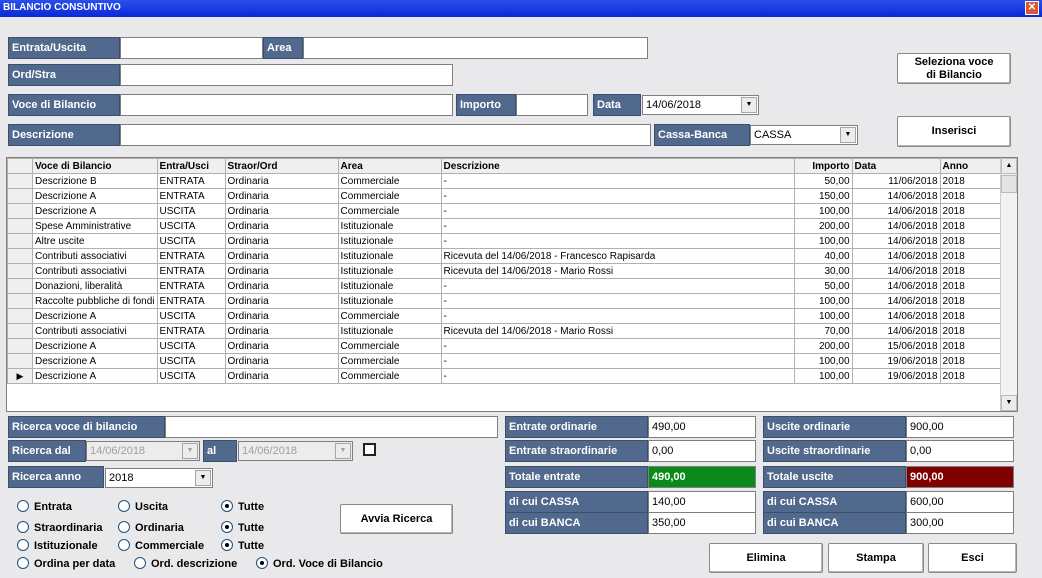  I want to click on scroll-up-icon: ▲, so click(1009, 166).